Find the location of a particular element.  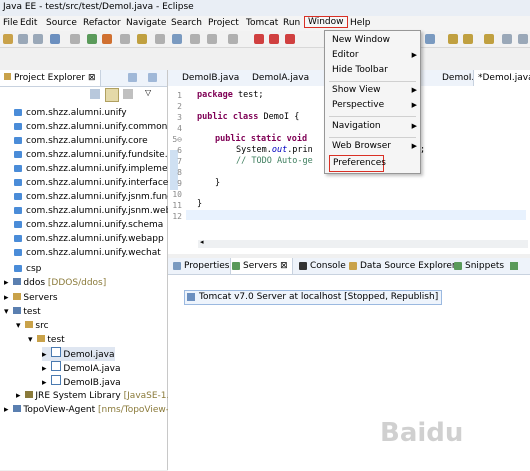

save-icon is located at coordinates (23, 39).